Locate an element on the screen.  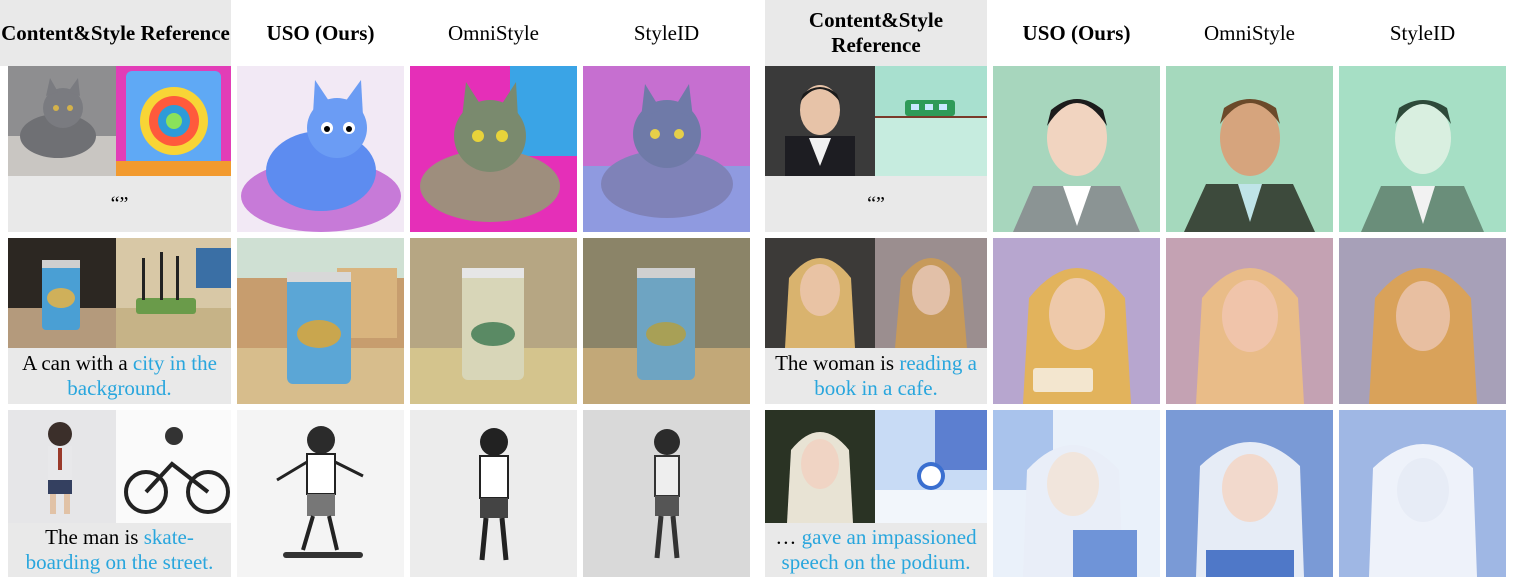
l-r2-caption: A can with a city in the background. is located at coordinates (119, 376).